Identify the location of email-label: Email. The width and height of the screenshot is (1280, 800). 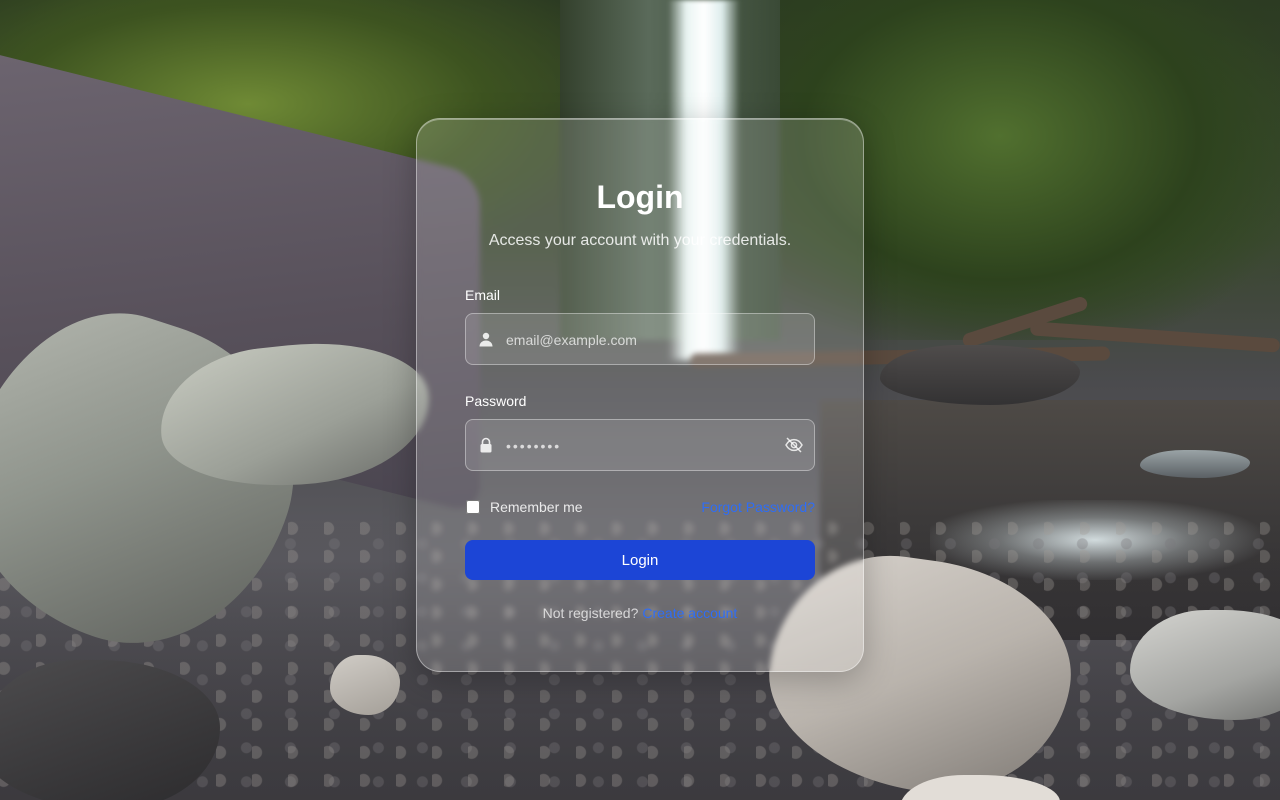
(483, 295).